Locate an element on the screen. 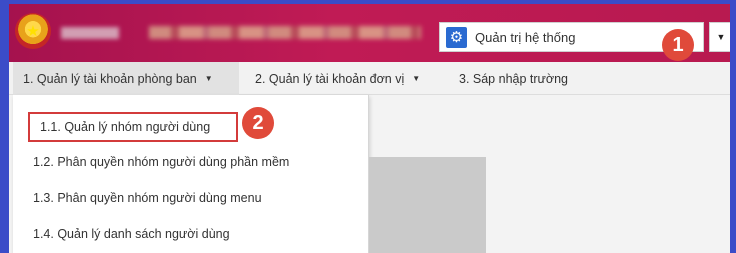  menu-item-label: 1. Quản lý tài khoản phòng ban is located at coordinates (110, 78).